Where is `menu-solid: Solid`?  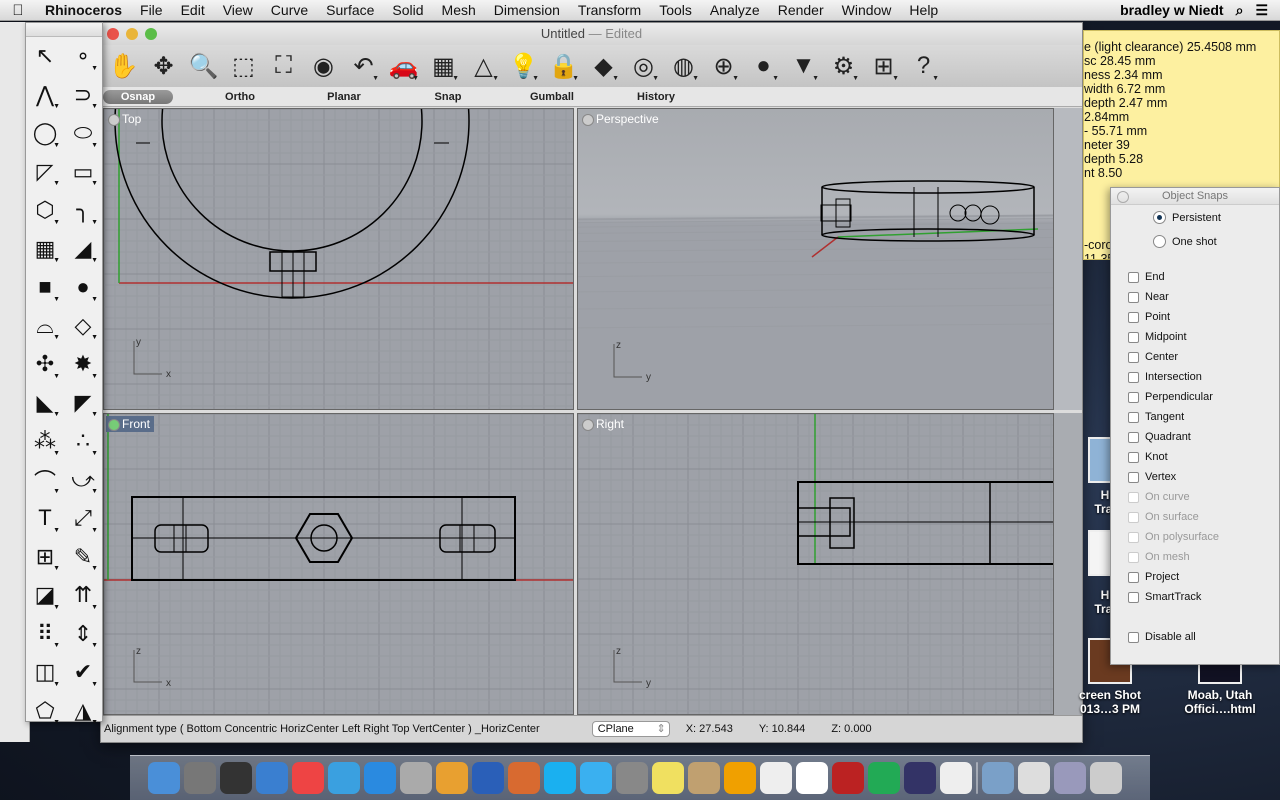 menu-solid: Solid is located at coordinates (407, 10).